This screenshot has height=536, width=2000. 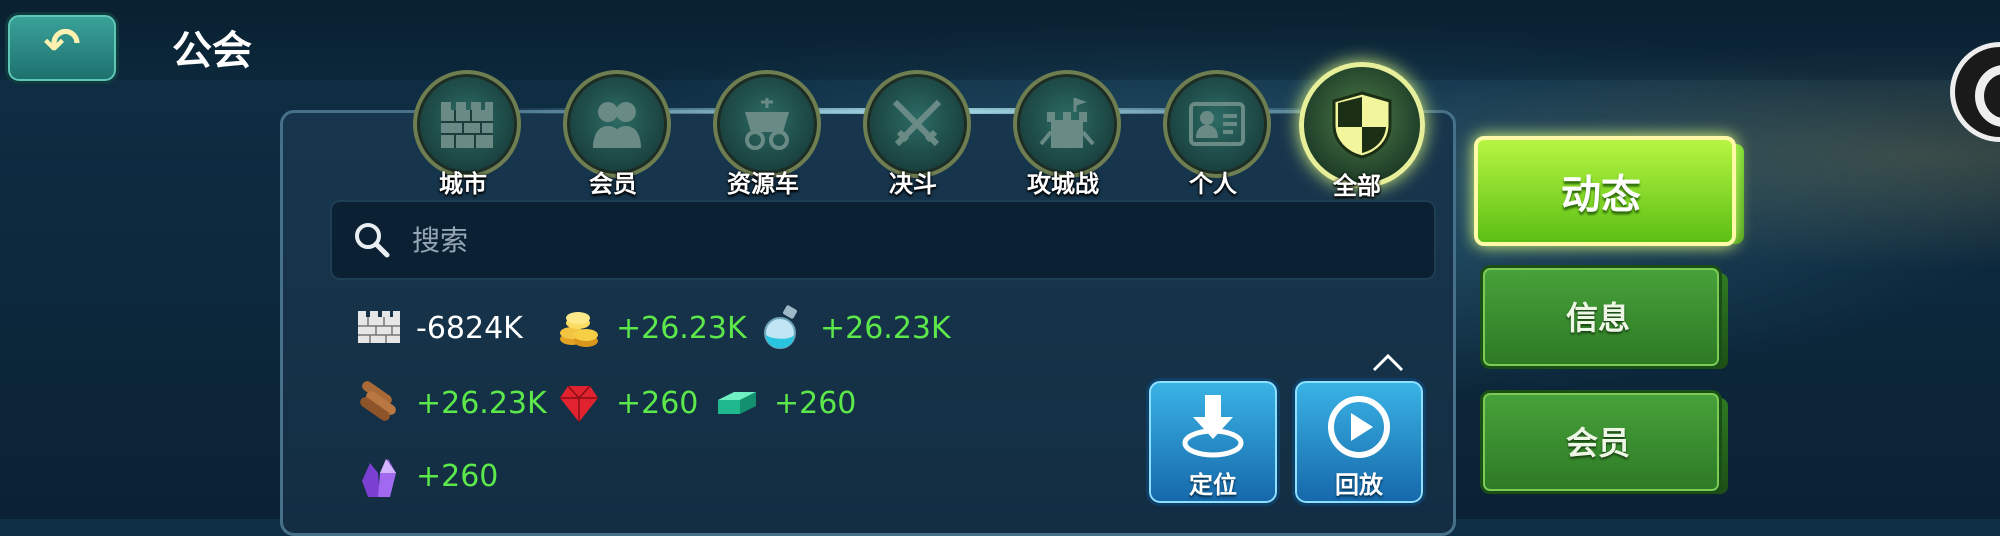 I want to click on resource-item: -6824K, so click(x=439, y=328).